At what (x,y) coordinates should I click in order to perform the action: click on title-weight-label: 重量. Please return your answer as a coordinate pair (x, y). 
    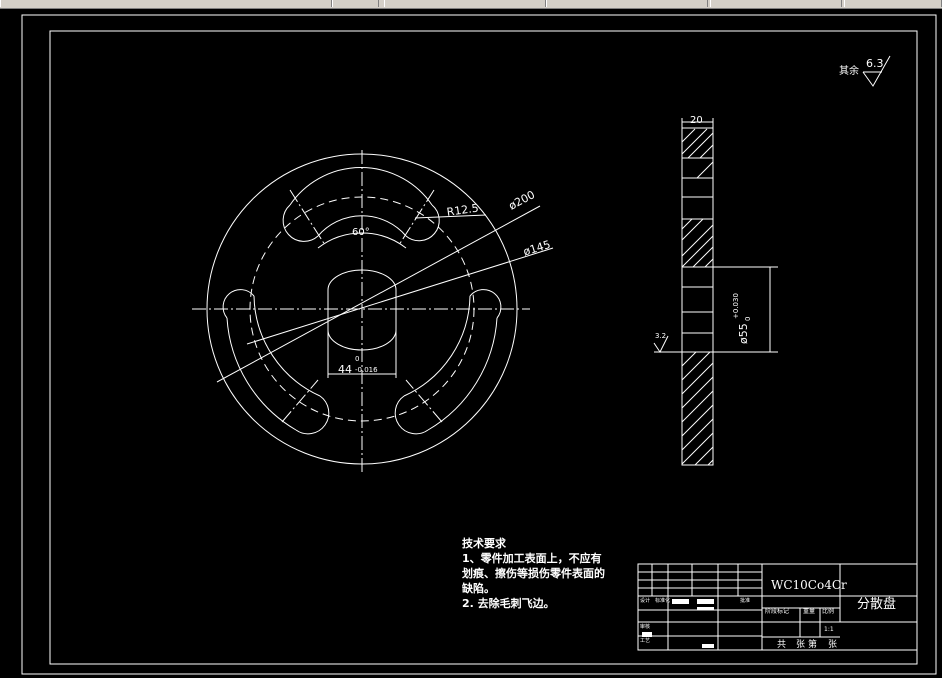
    Looking at the image, I should click on (809, 611).